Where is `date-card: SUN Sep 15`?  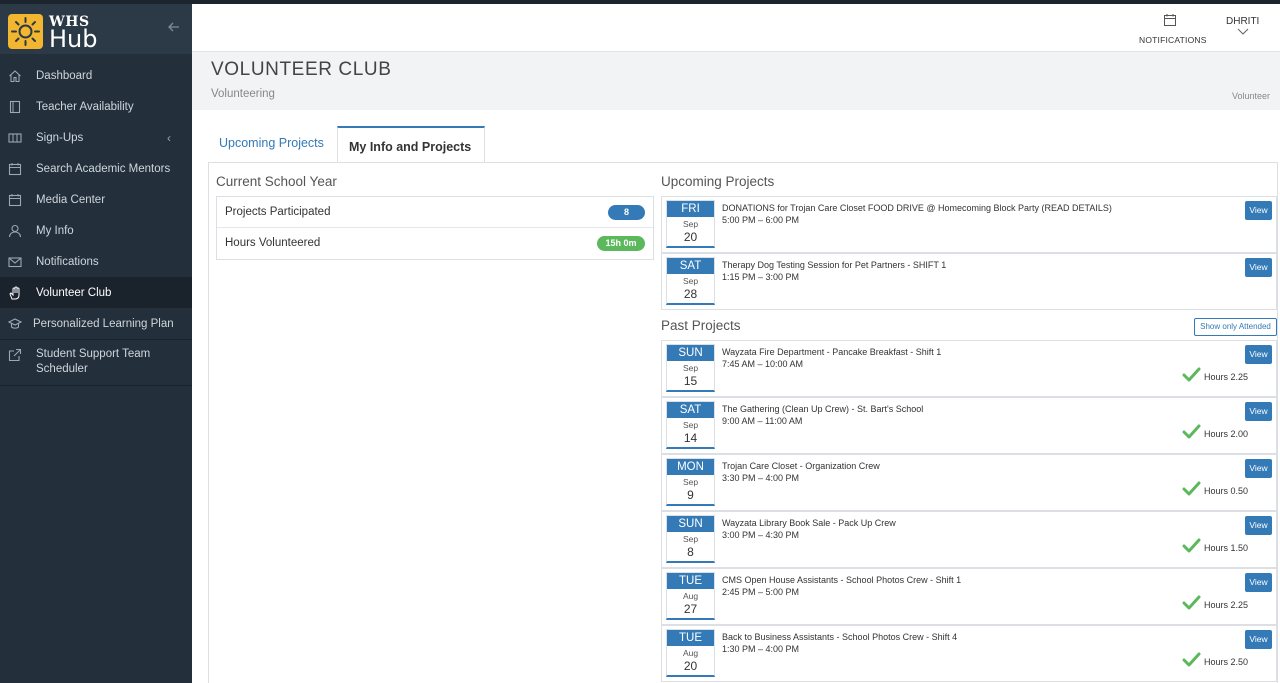 date-card: SUN Sep 15 is located at coordinates (690, 368).